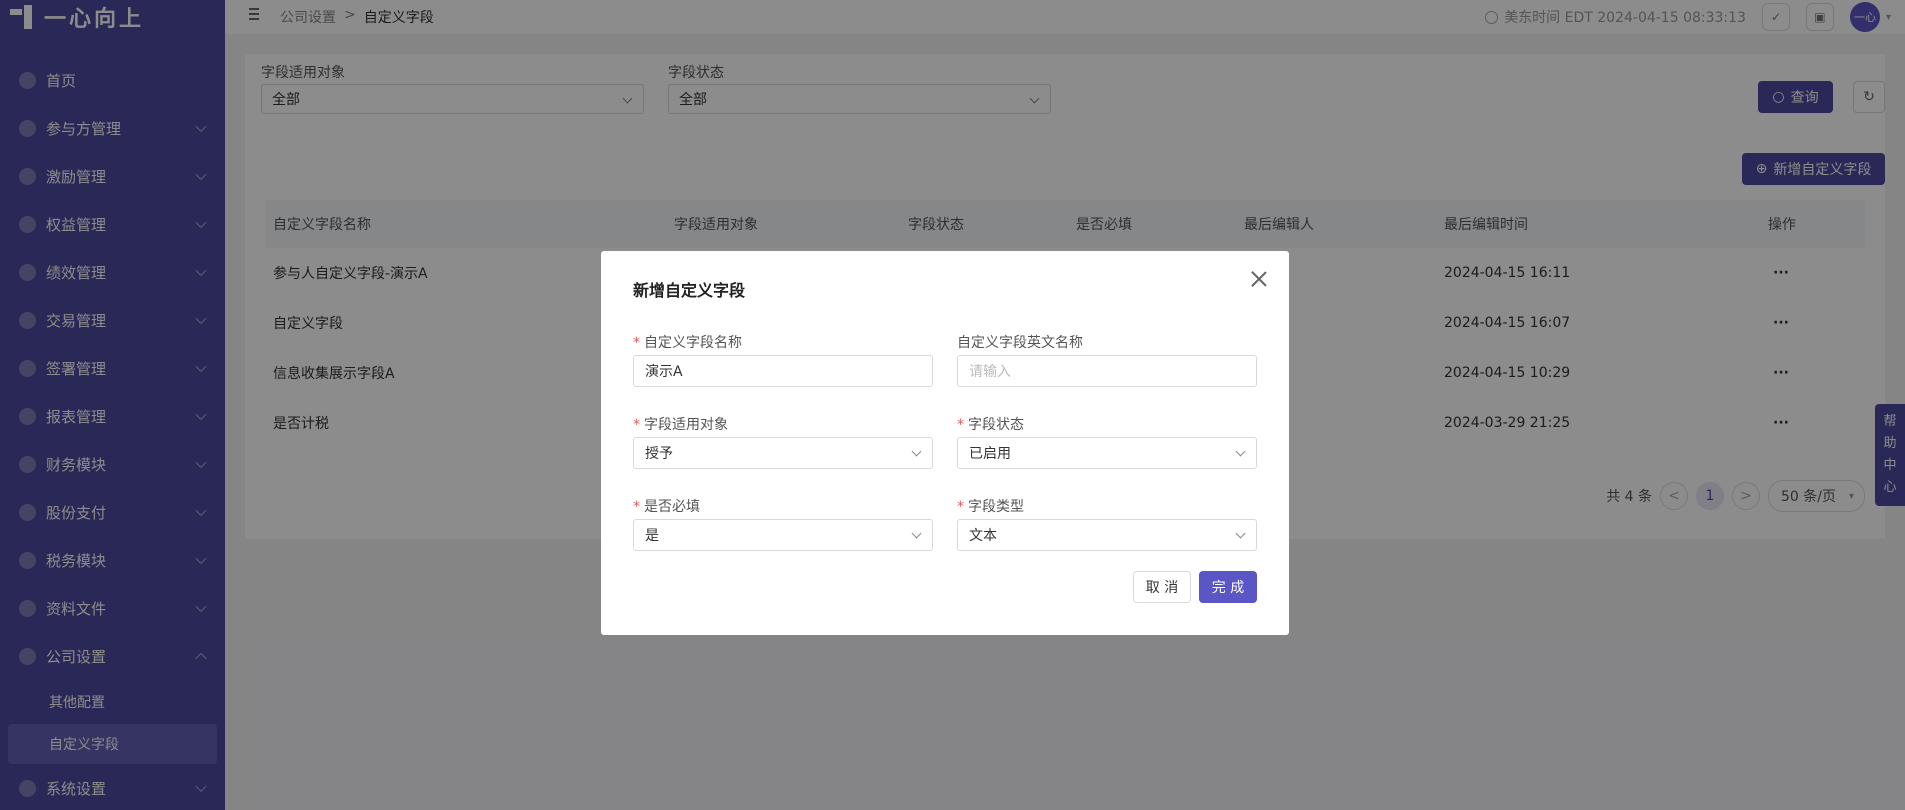  What do you see at coordinates (652, 536) in the screenshot?
I see `select-value: 是` at bounding box center [652, 536].